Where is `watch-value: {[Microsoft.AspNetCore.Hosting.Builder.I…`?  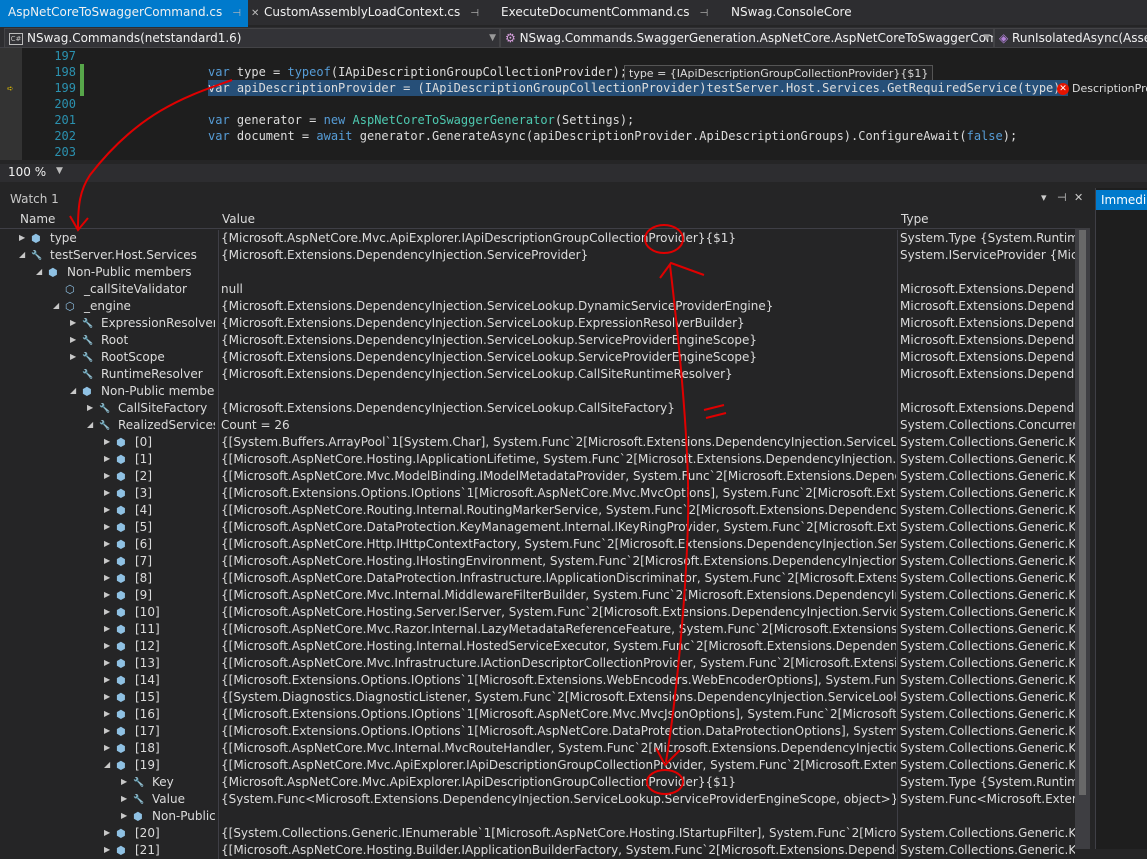
watch-value: {[Microsoft.AspNetCore.Hosting.Builder.I… is located at coordinates (557, 850).